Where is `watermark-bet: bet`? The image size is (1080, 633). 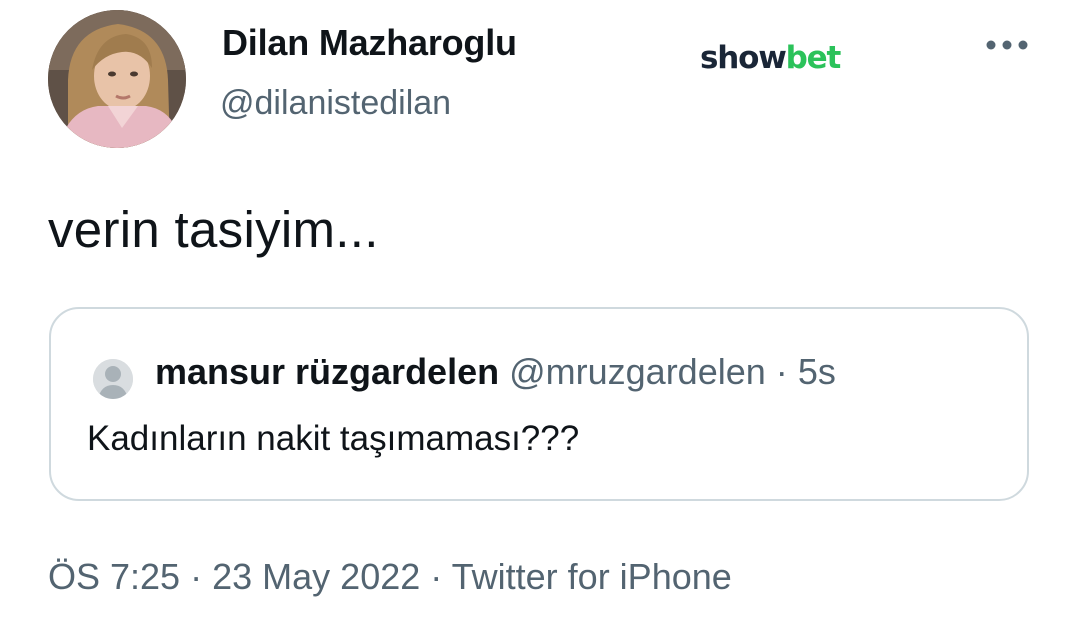 watermark-bet: bet is located at coordinates (813, 58).